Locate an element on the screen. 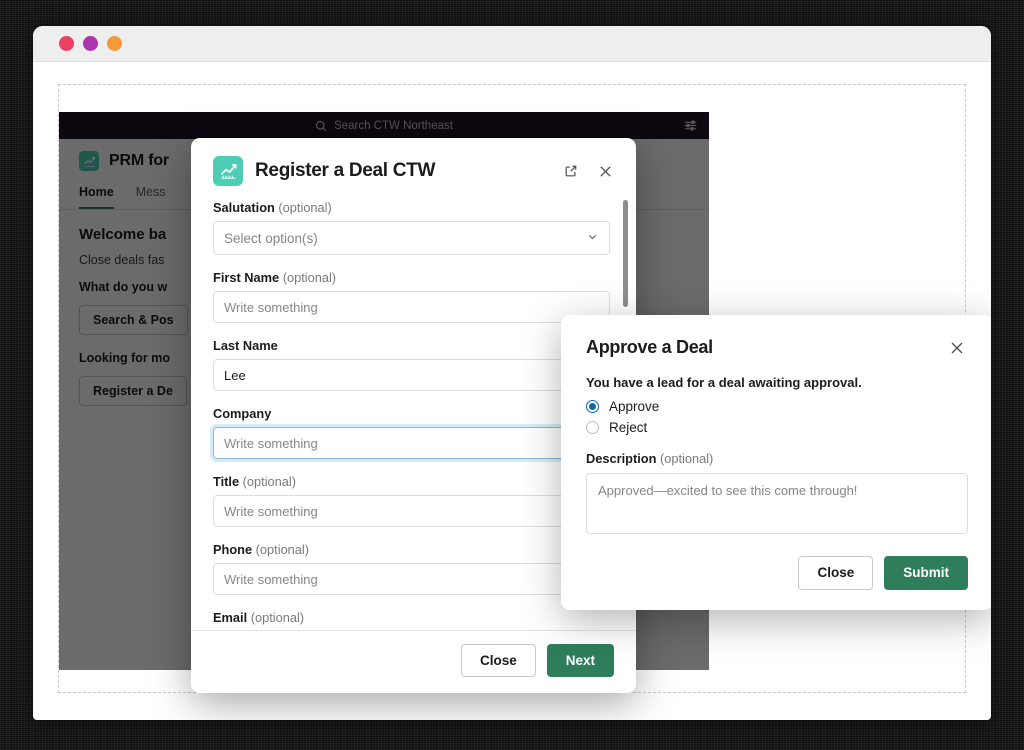  external-link-icon is located at coordinates (571, 171).